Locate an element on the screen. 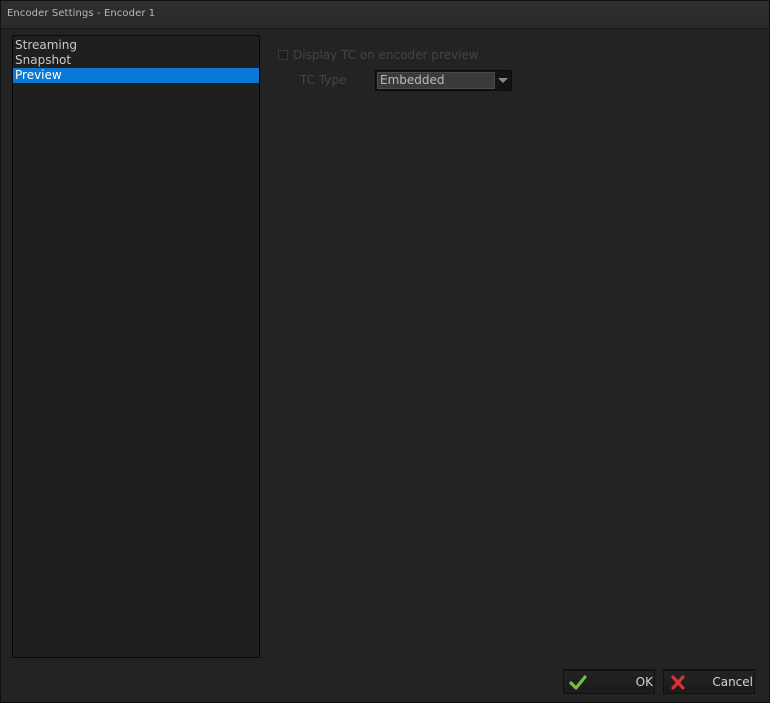 The height and width of the screenshot is (703, 770). ok-button-label: OK is located at coordinates (644, 682).